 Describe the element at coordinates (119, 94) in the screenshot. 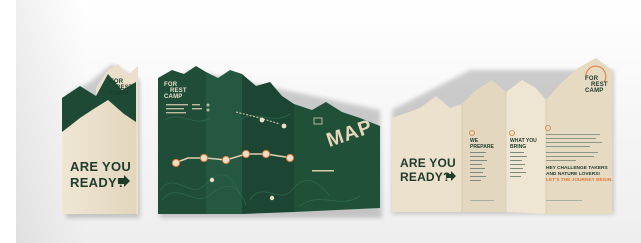

I see `logo-word-3: CAMP` at that location.